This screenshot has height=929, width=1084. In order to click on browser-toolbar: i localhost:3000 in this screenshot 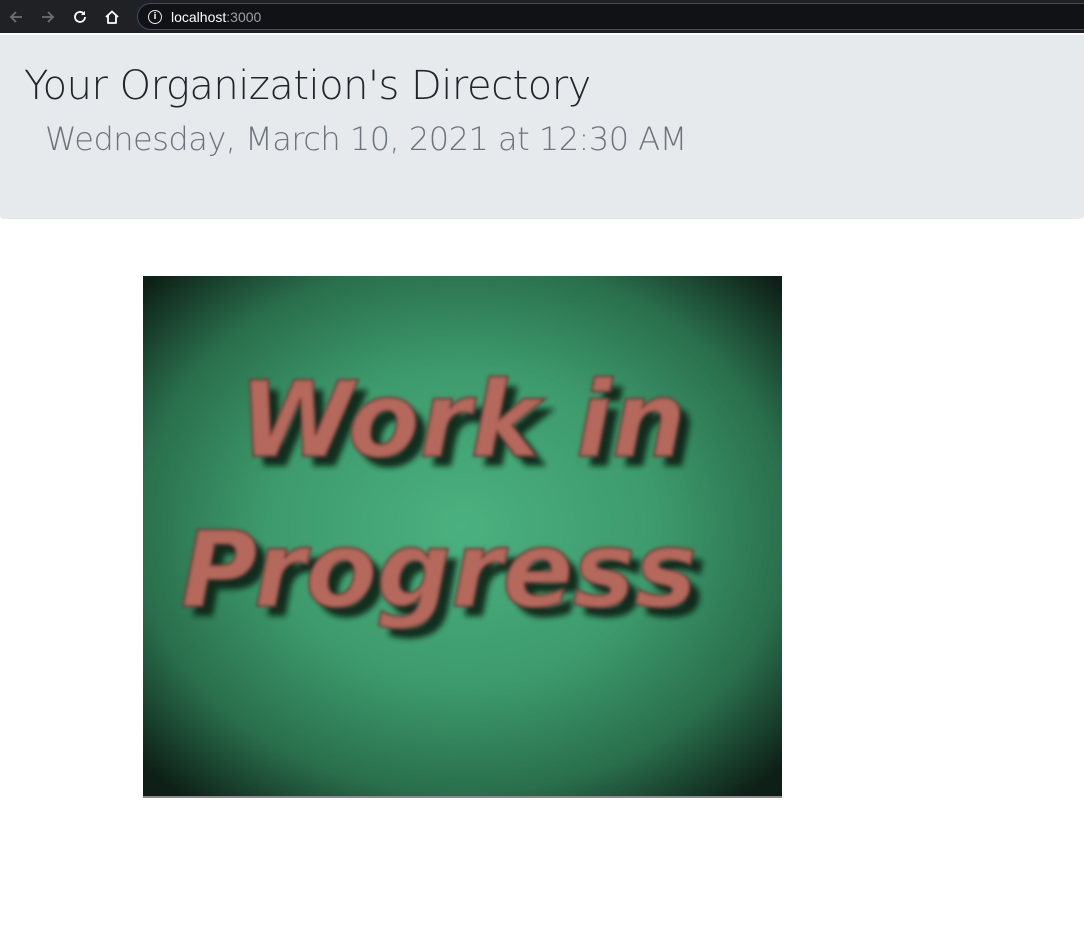, I will do `click(542, 16)`.